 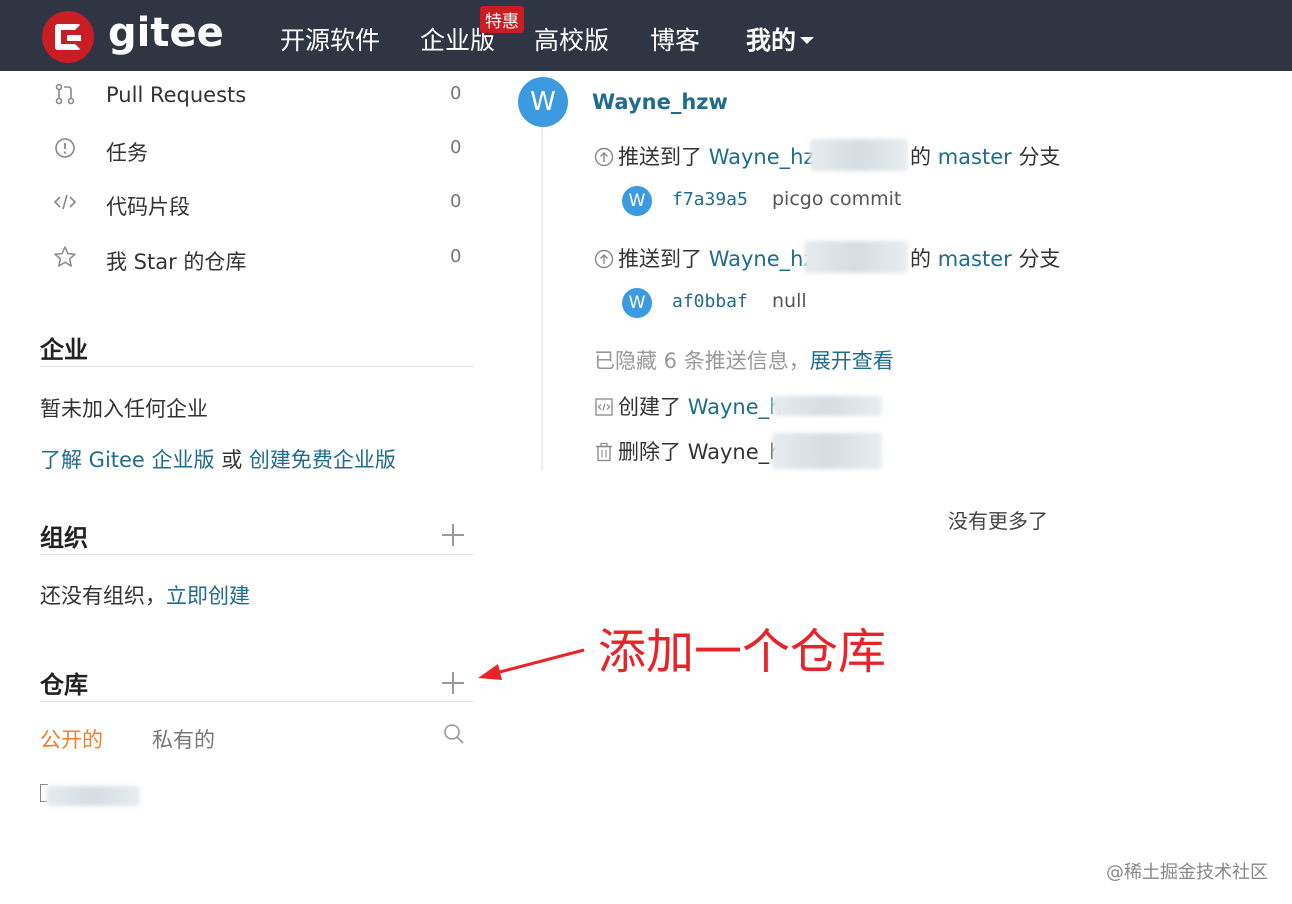 I want to click on sidebar-item-snippets: 代码片段 0, so click(x=240, y=203).